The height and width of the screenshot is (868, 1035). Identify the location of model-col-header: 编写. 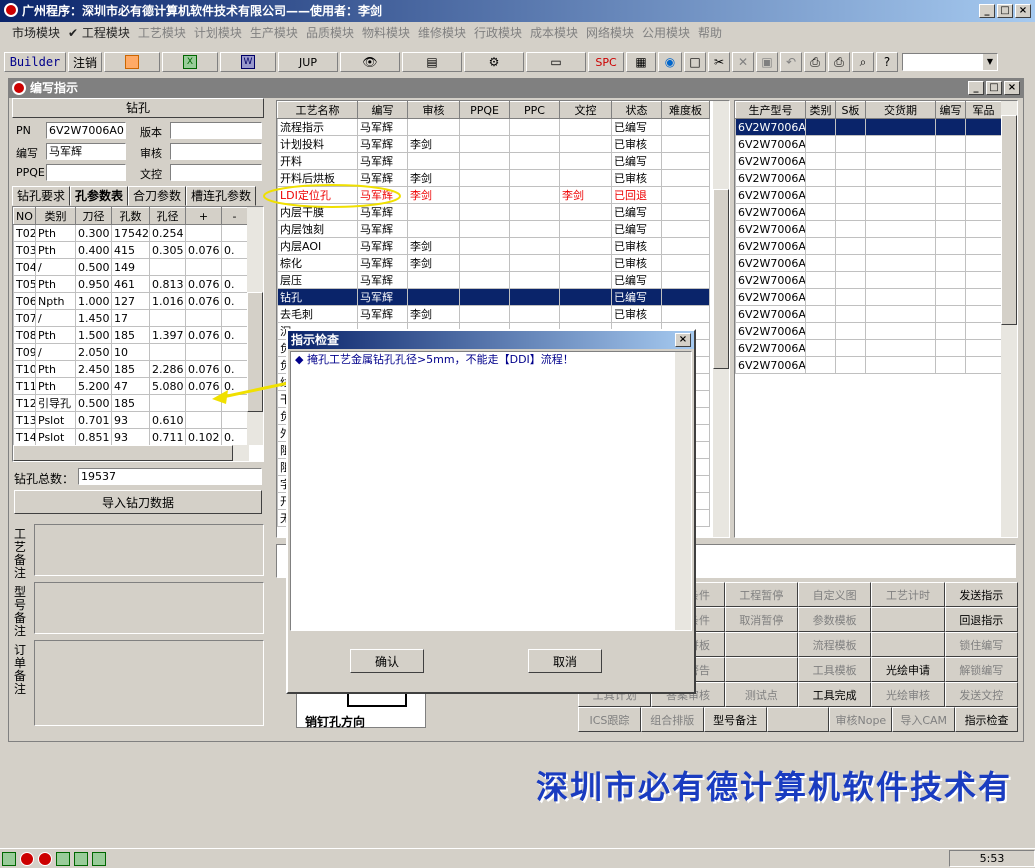
(950, 110).